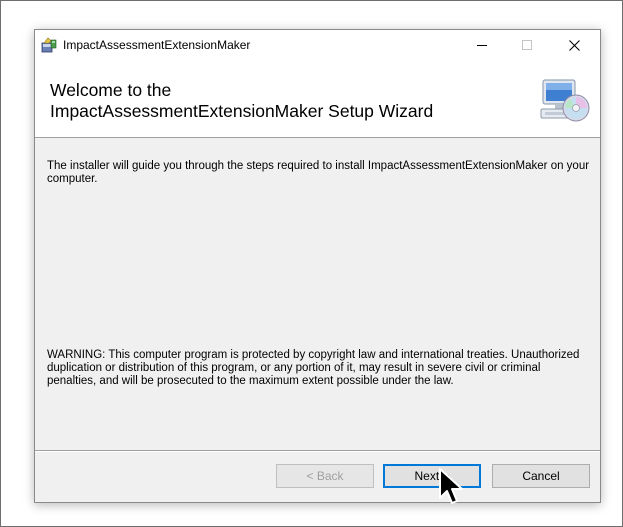 The width and height of the screenshot is (623, 527). Describe the element at coordinates (111, 90) in the screenshot. I see `wizard-title-line1: Welcome to the` at that location.